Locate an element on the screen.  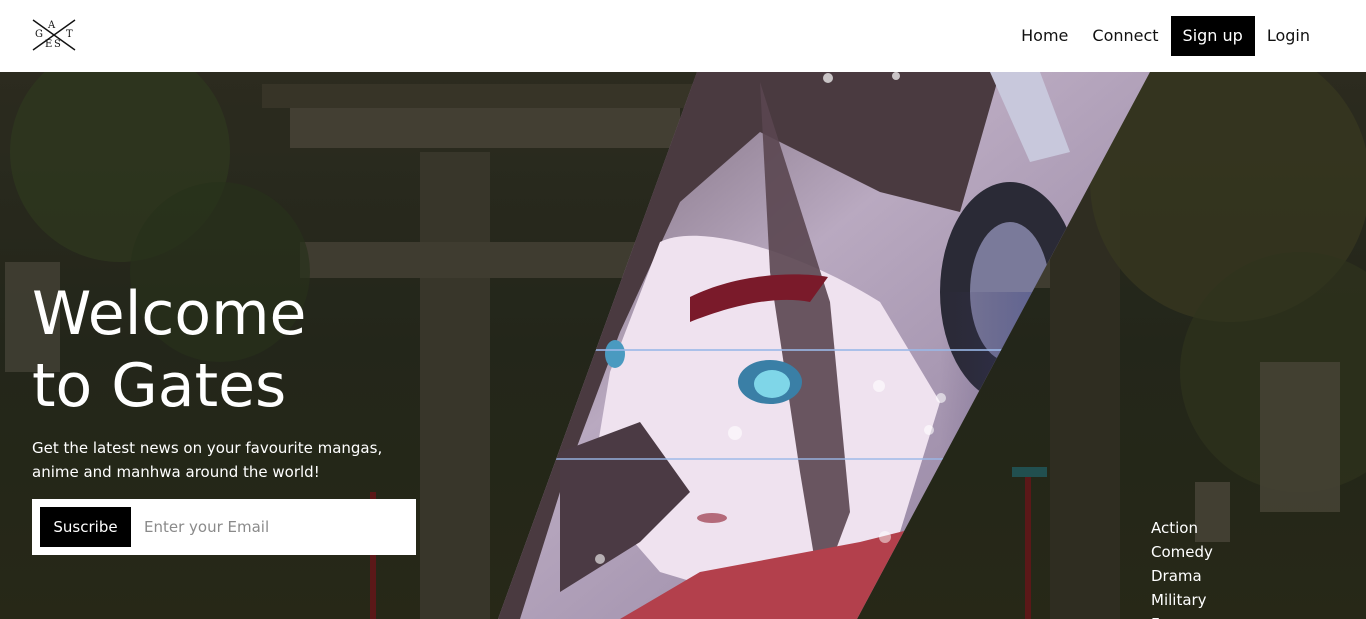
hero-title-line1: Welcome is located at coordinates (169, 314).